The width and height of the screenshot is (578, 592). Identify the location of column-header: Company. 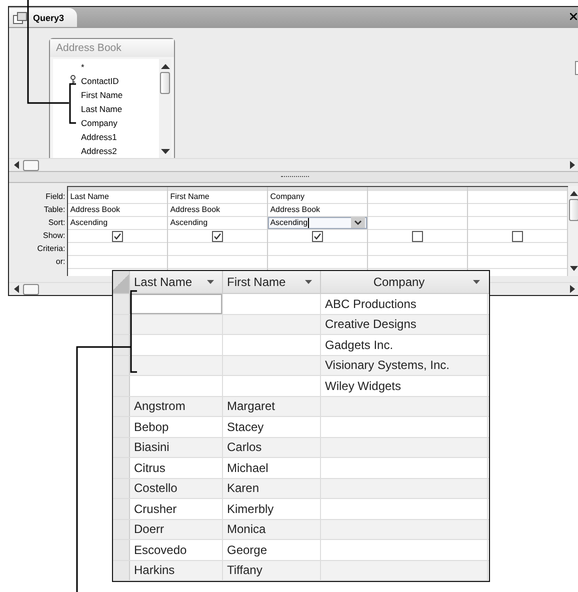
(404, 282).